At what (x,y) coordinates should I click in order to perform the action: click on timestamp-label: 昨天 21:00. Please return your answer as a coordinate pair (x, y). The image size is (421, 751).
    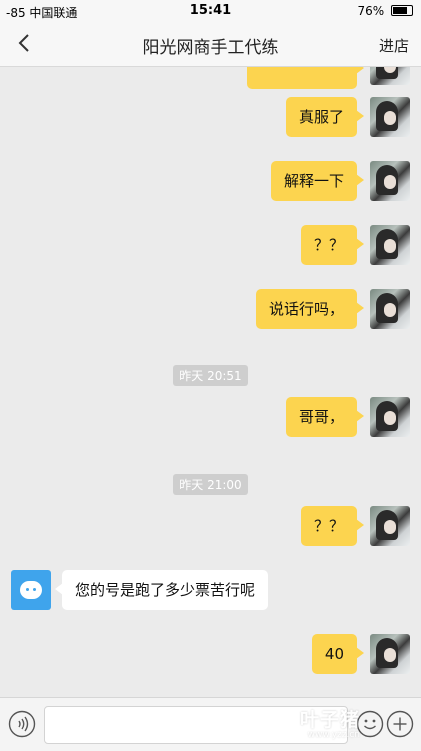
    Looking at the image, I should click on (210, 484).